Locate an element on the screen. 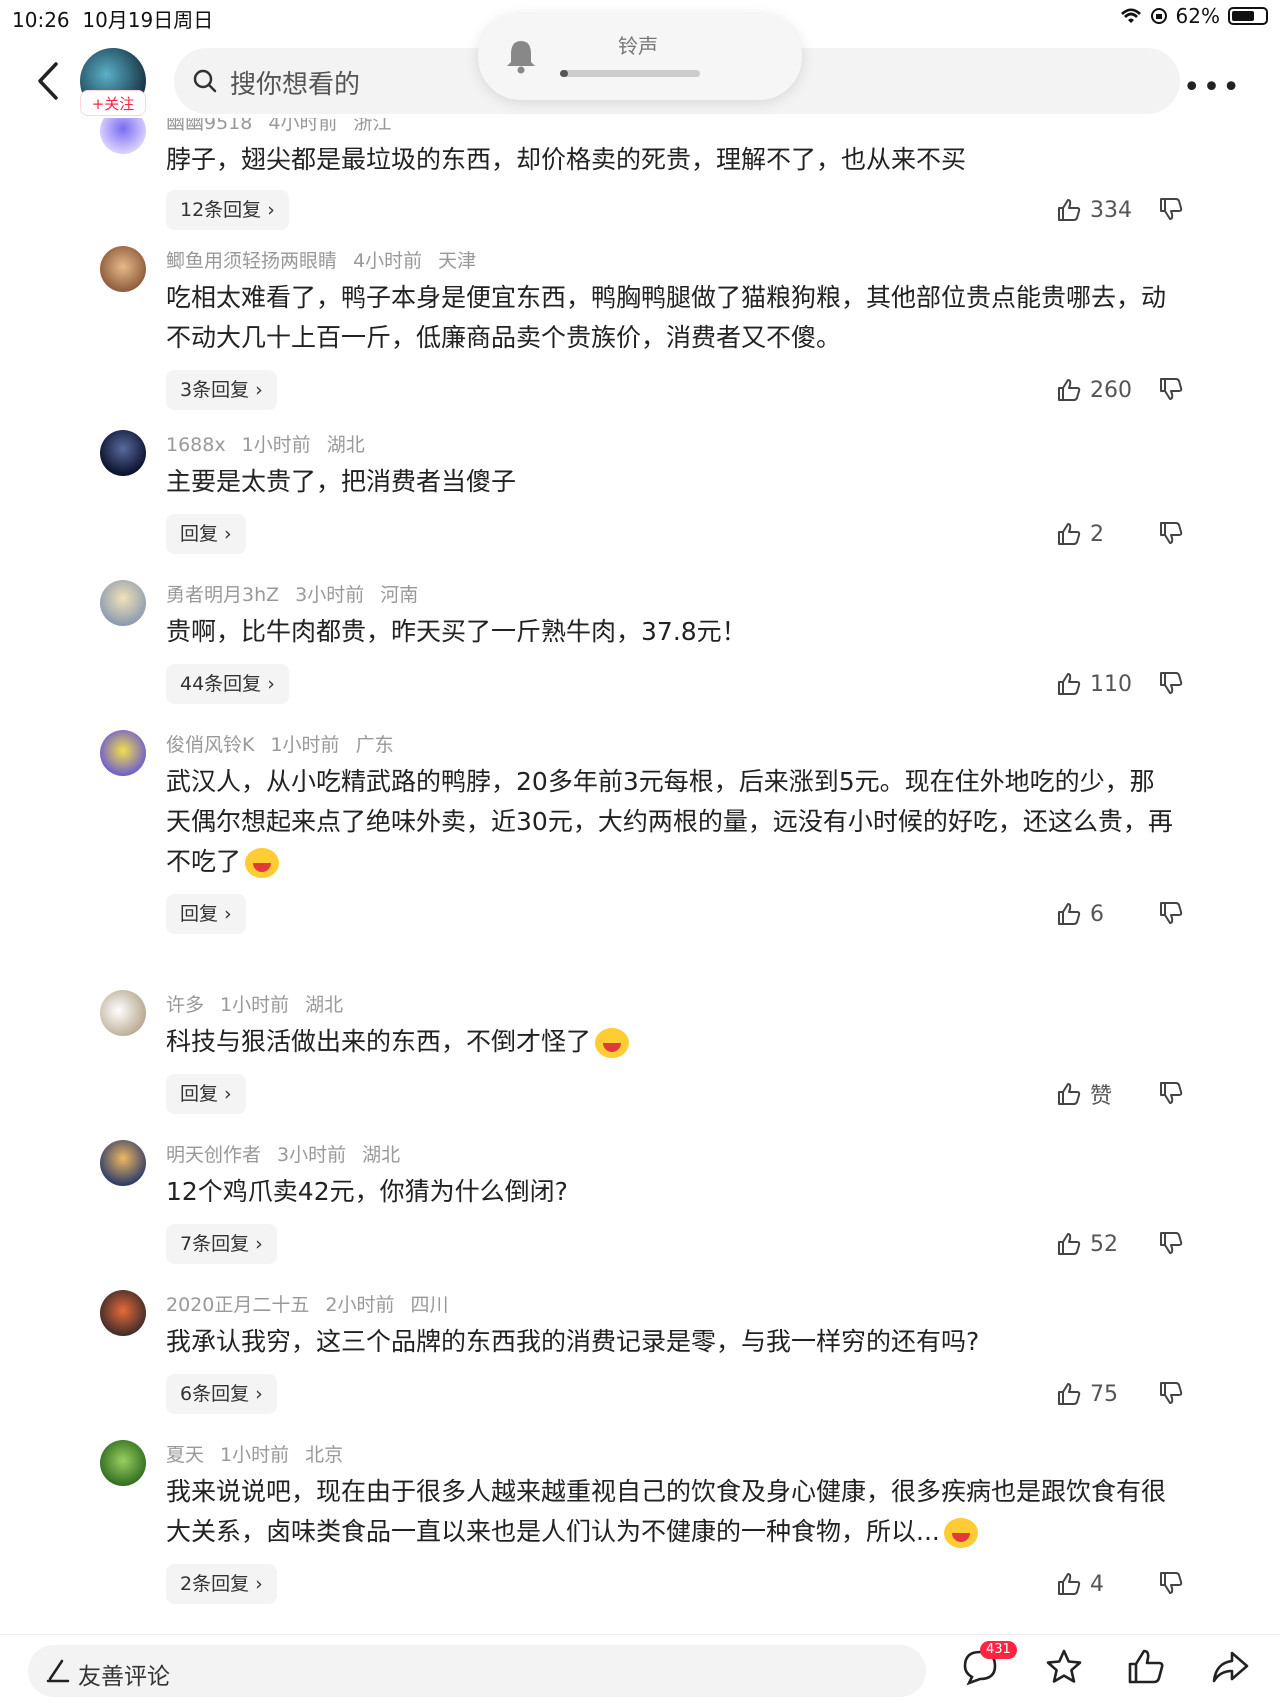 Image resolution: width=1280 pixels, height=1707 pixels. comment-placeholder: 友善评论 is located at coordinates (124, 1677).